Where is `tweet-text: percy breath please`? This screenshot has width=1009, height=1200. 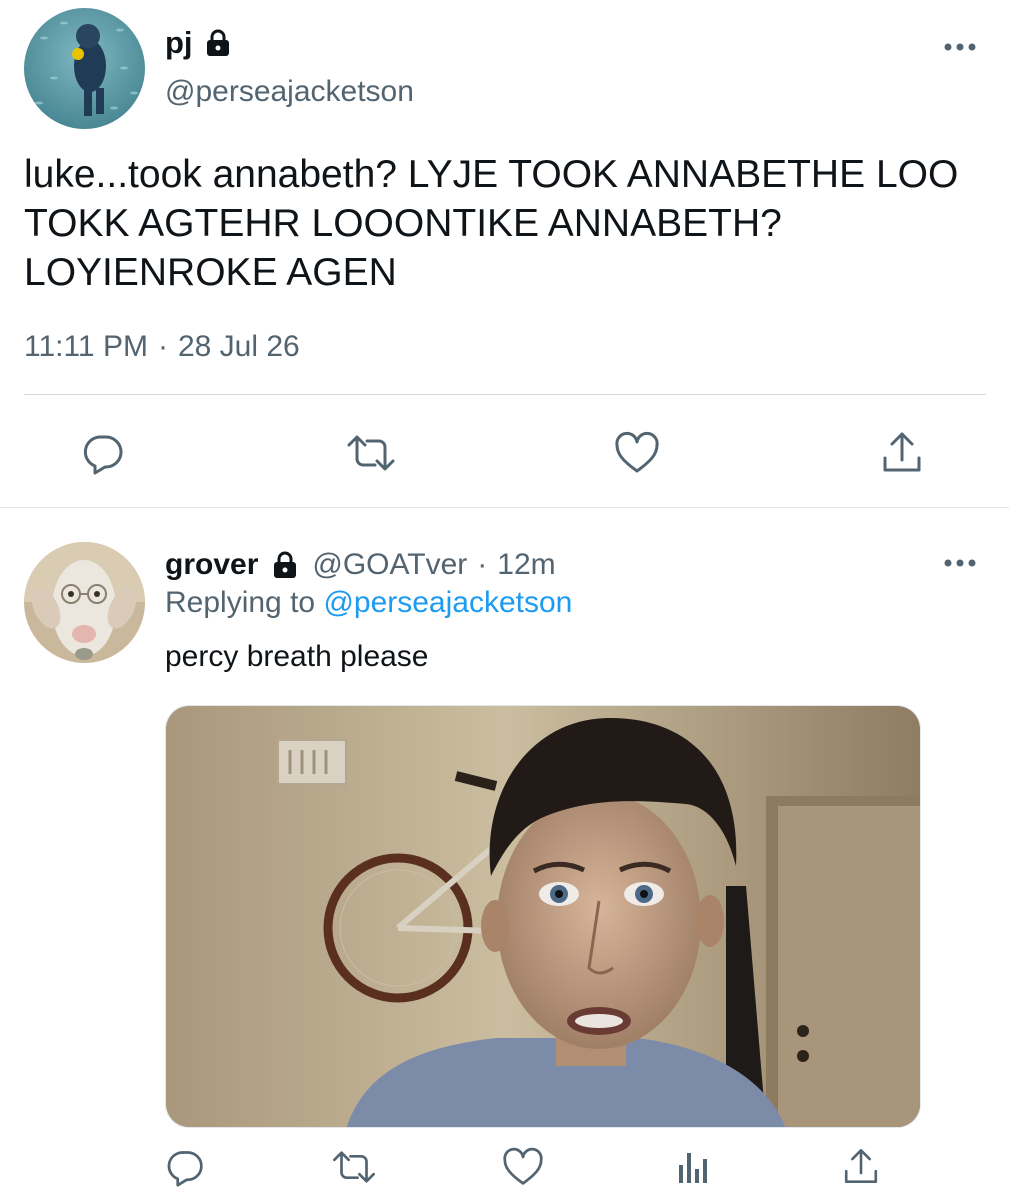
tweet-text: percy breath please is located at coordinates (297, 656).